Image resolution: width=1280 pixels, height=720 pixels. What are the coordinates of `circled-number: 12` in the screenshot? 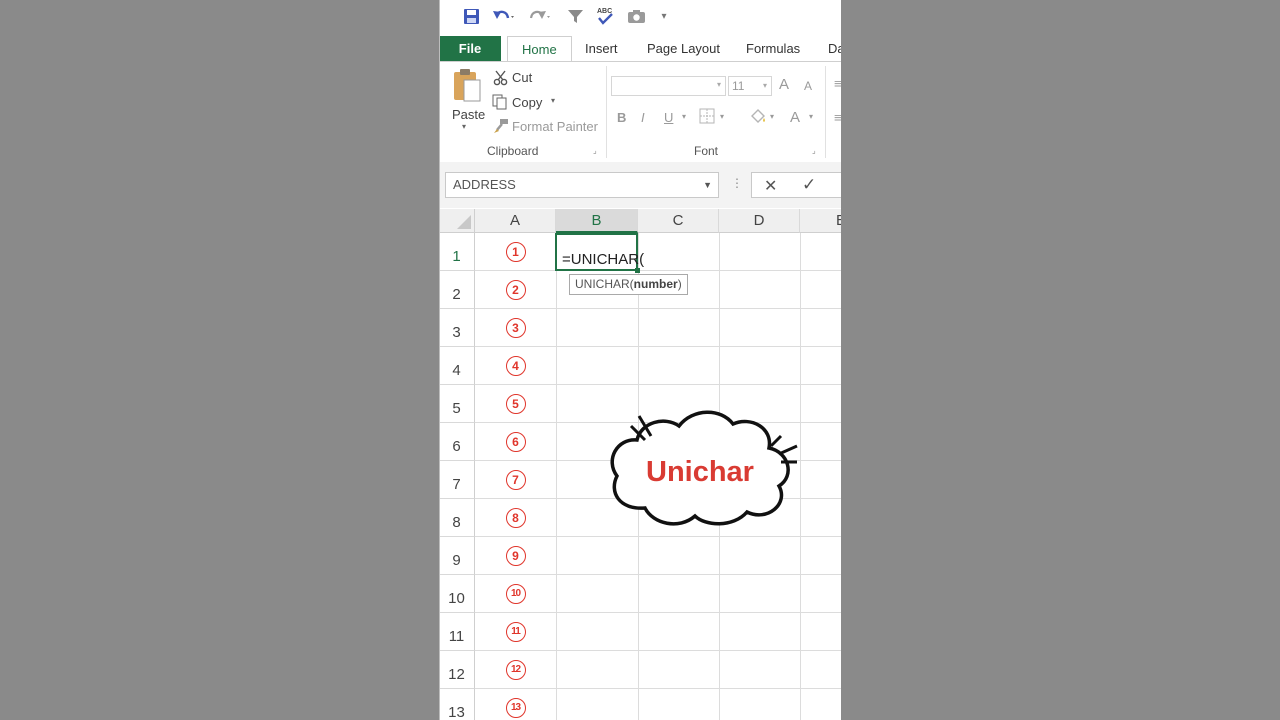 It's located at (515, 670).